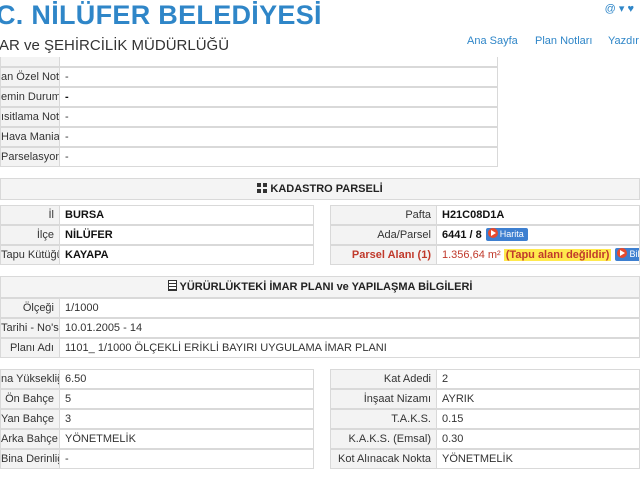 This screenshot has height=480, width=640. Describe the element at coordinates (320, 308) in the screenshot. I see `table-row: Ölçeği 1/1000` at that location.